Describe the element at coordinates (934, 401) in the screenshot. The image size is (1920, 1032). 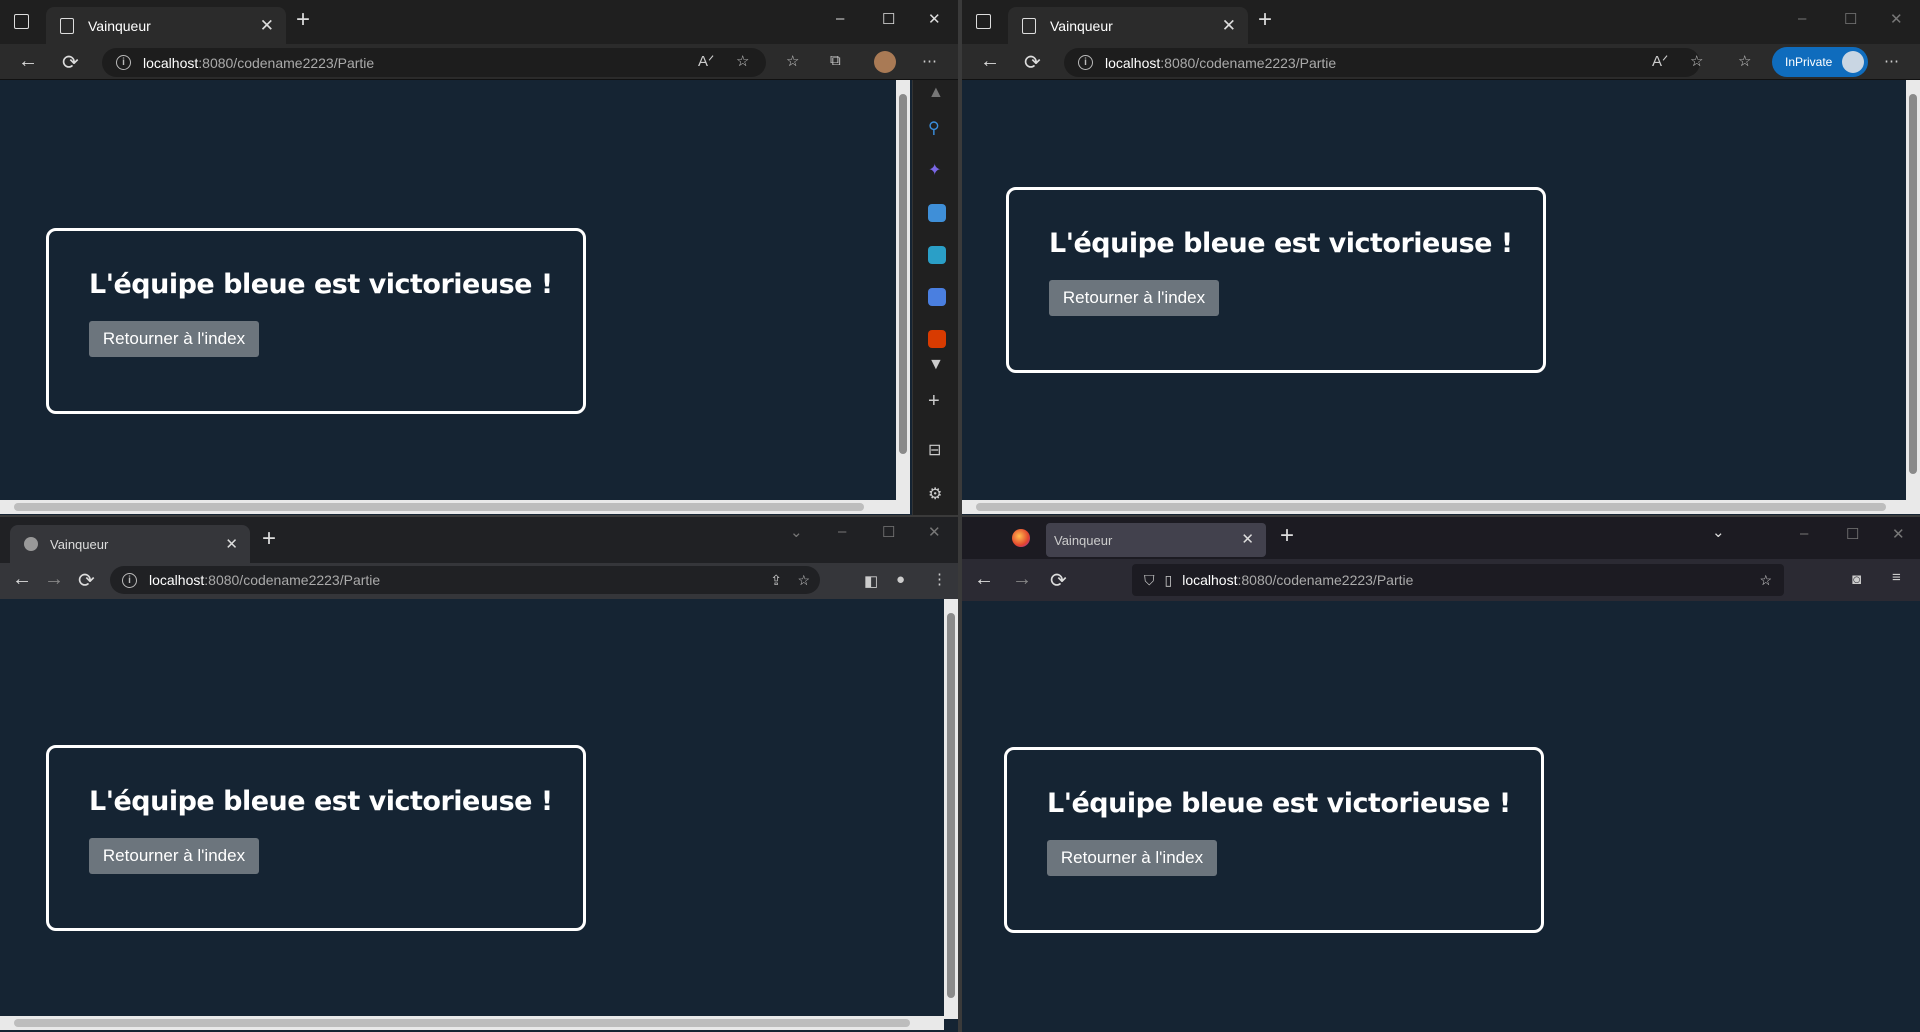
I see `add-sidebar-icon: +` at that location.